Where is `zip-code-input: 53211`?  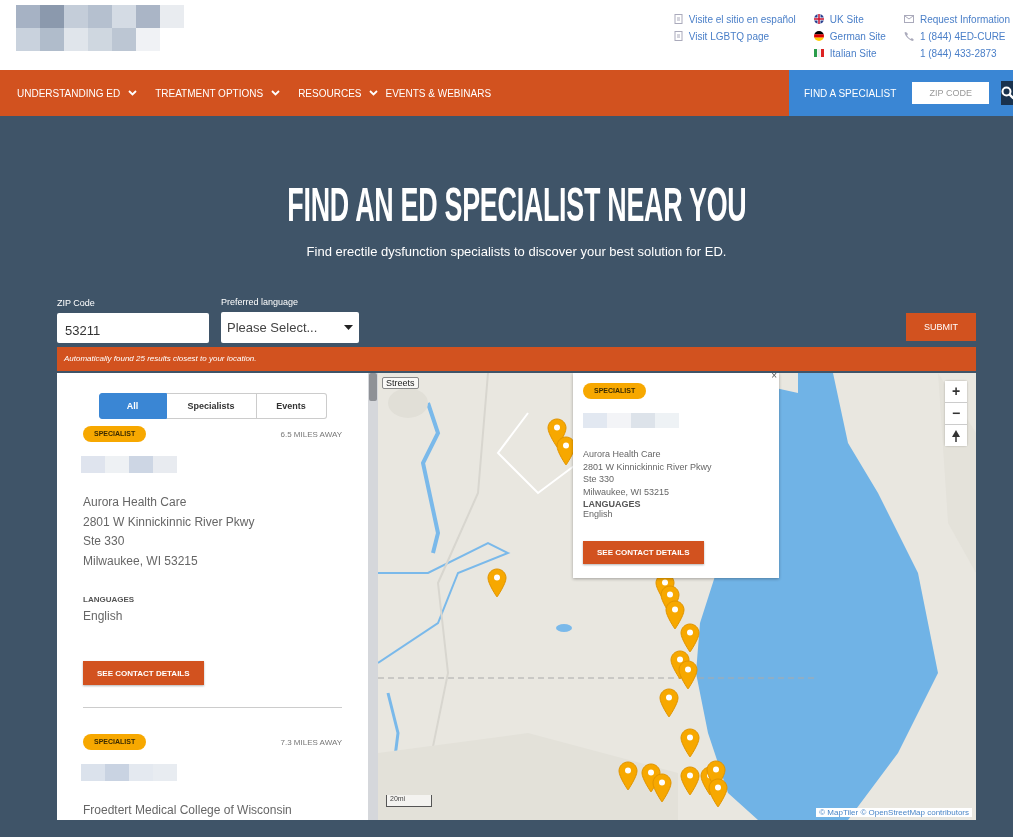 zip-code-input: 53211 is located at coordinates (133, 328).